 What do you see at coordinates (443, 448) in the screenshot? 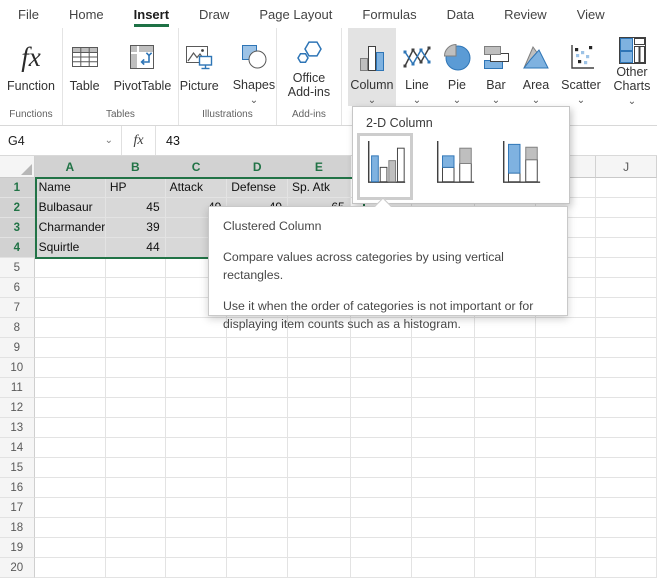
I see `cell-G14` at bounding box center [443, 448].